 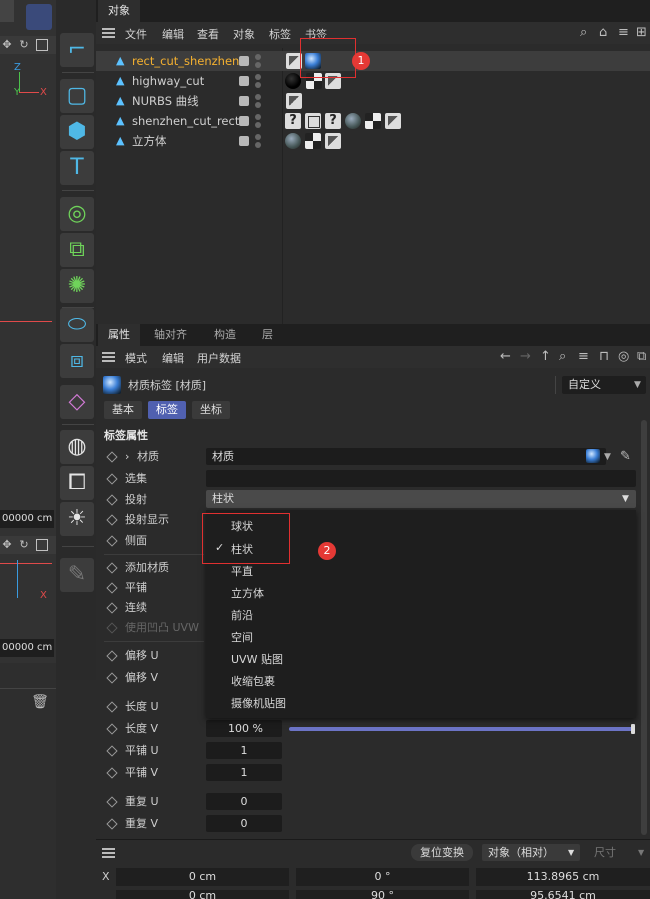 I want to click on dropdown-option-cubic: 立方体, so click(x=247, y=593).